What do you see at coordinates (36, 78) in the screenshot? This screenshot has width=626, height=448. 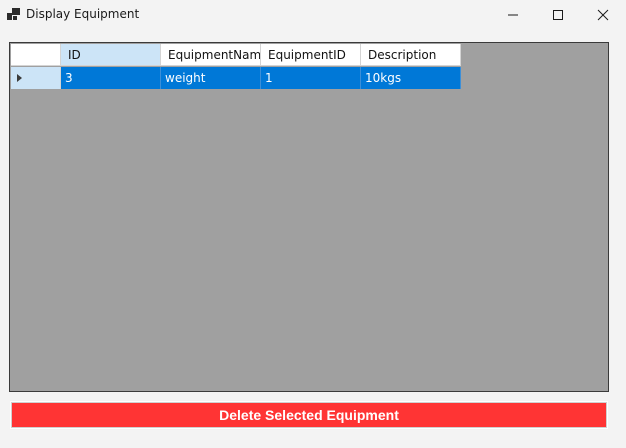 I see `row-selector` at bounding box center [36, 78].